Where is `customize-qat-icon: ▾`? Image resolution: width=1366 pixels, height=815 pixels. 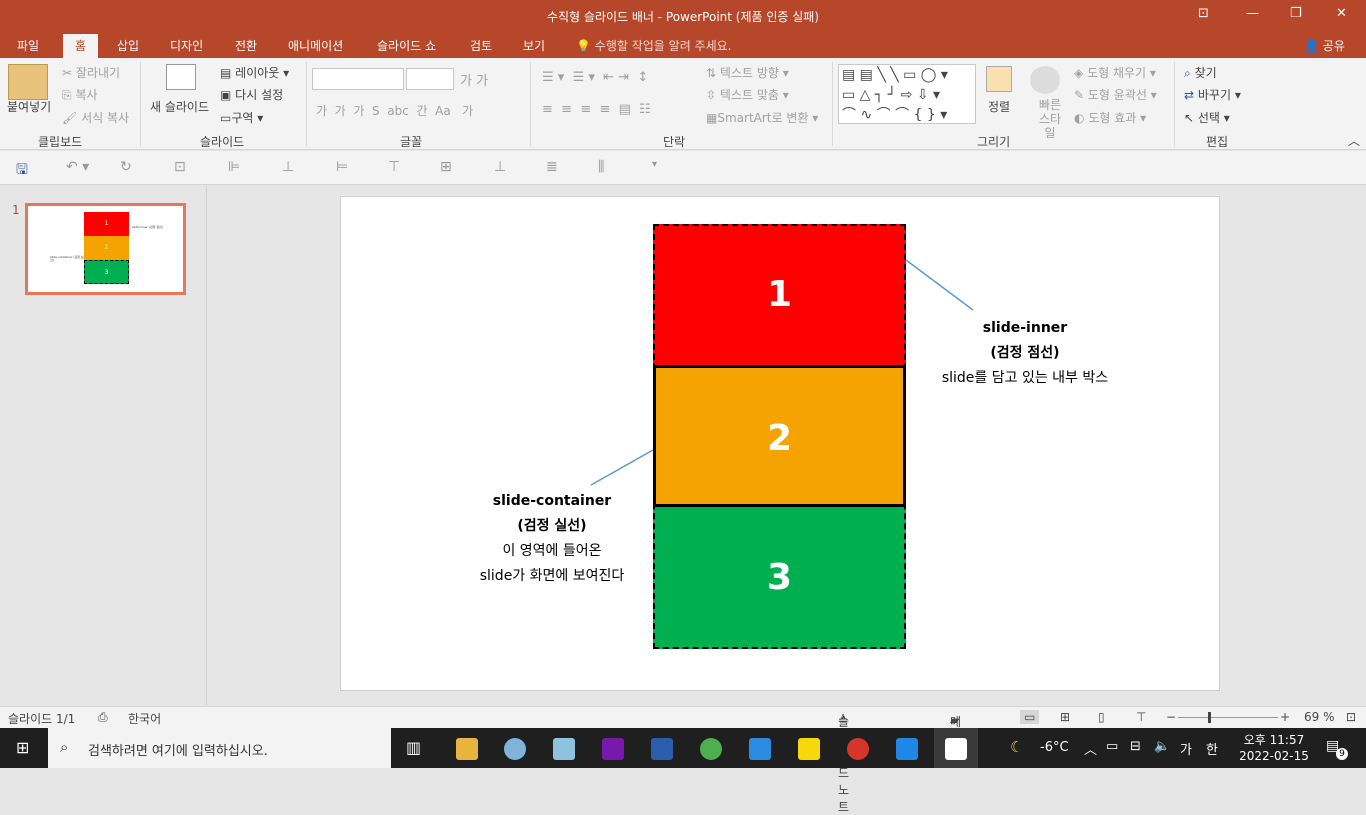
customize-qat-icon: ▾ is located at coordinates (654, 164).